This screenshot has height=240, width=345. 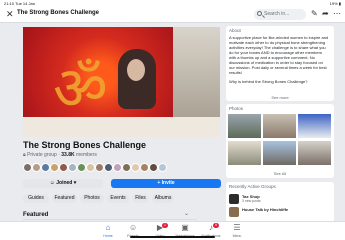 What do you see at coordinates (163, 198) in the screenshot?
I see `tab-albums: Albums` at bounding box center [163, 198].